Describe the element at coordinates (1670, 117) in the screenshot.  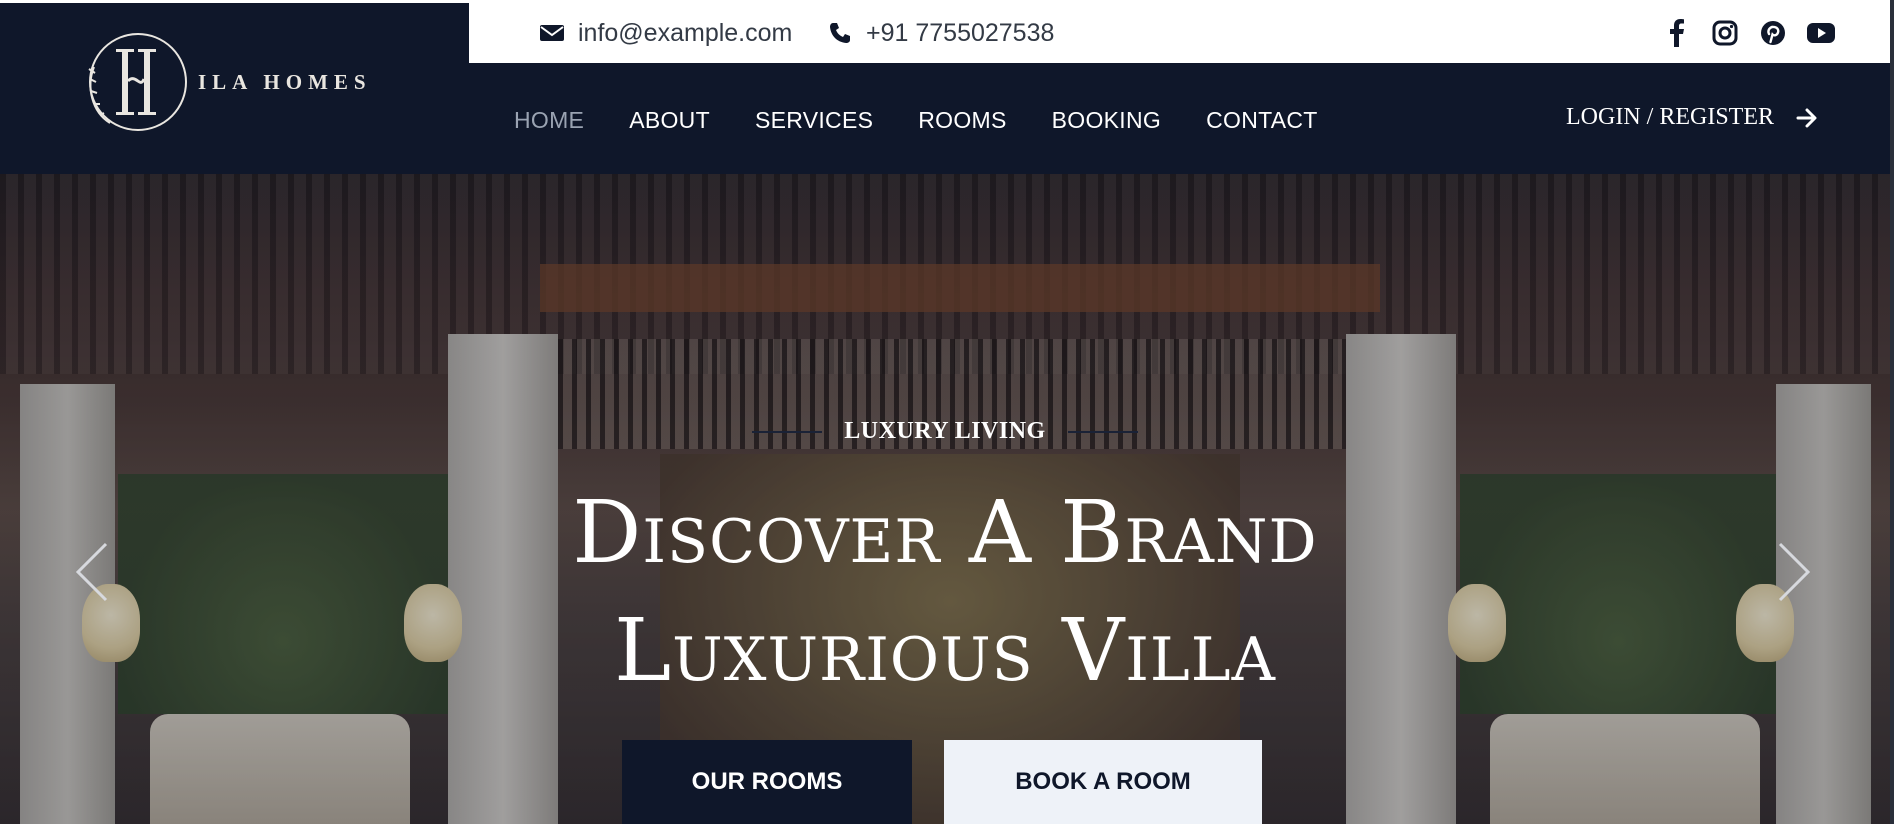
I see `login-register-label: LOGIN / REGISTER` at that location.